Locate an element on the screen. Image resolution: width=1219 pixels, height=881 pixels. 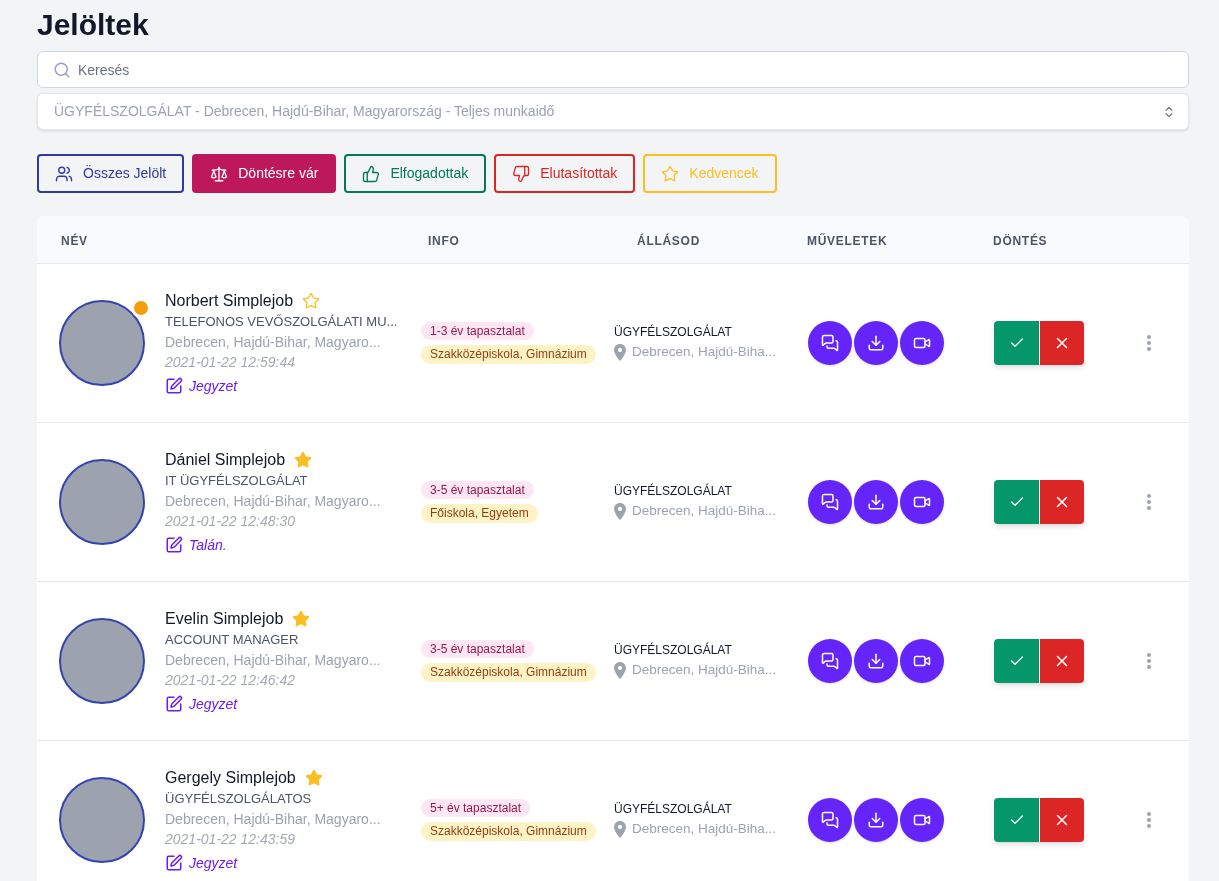
column-header: INFO is located at coordinates (444, 240).